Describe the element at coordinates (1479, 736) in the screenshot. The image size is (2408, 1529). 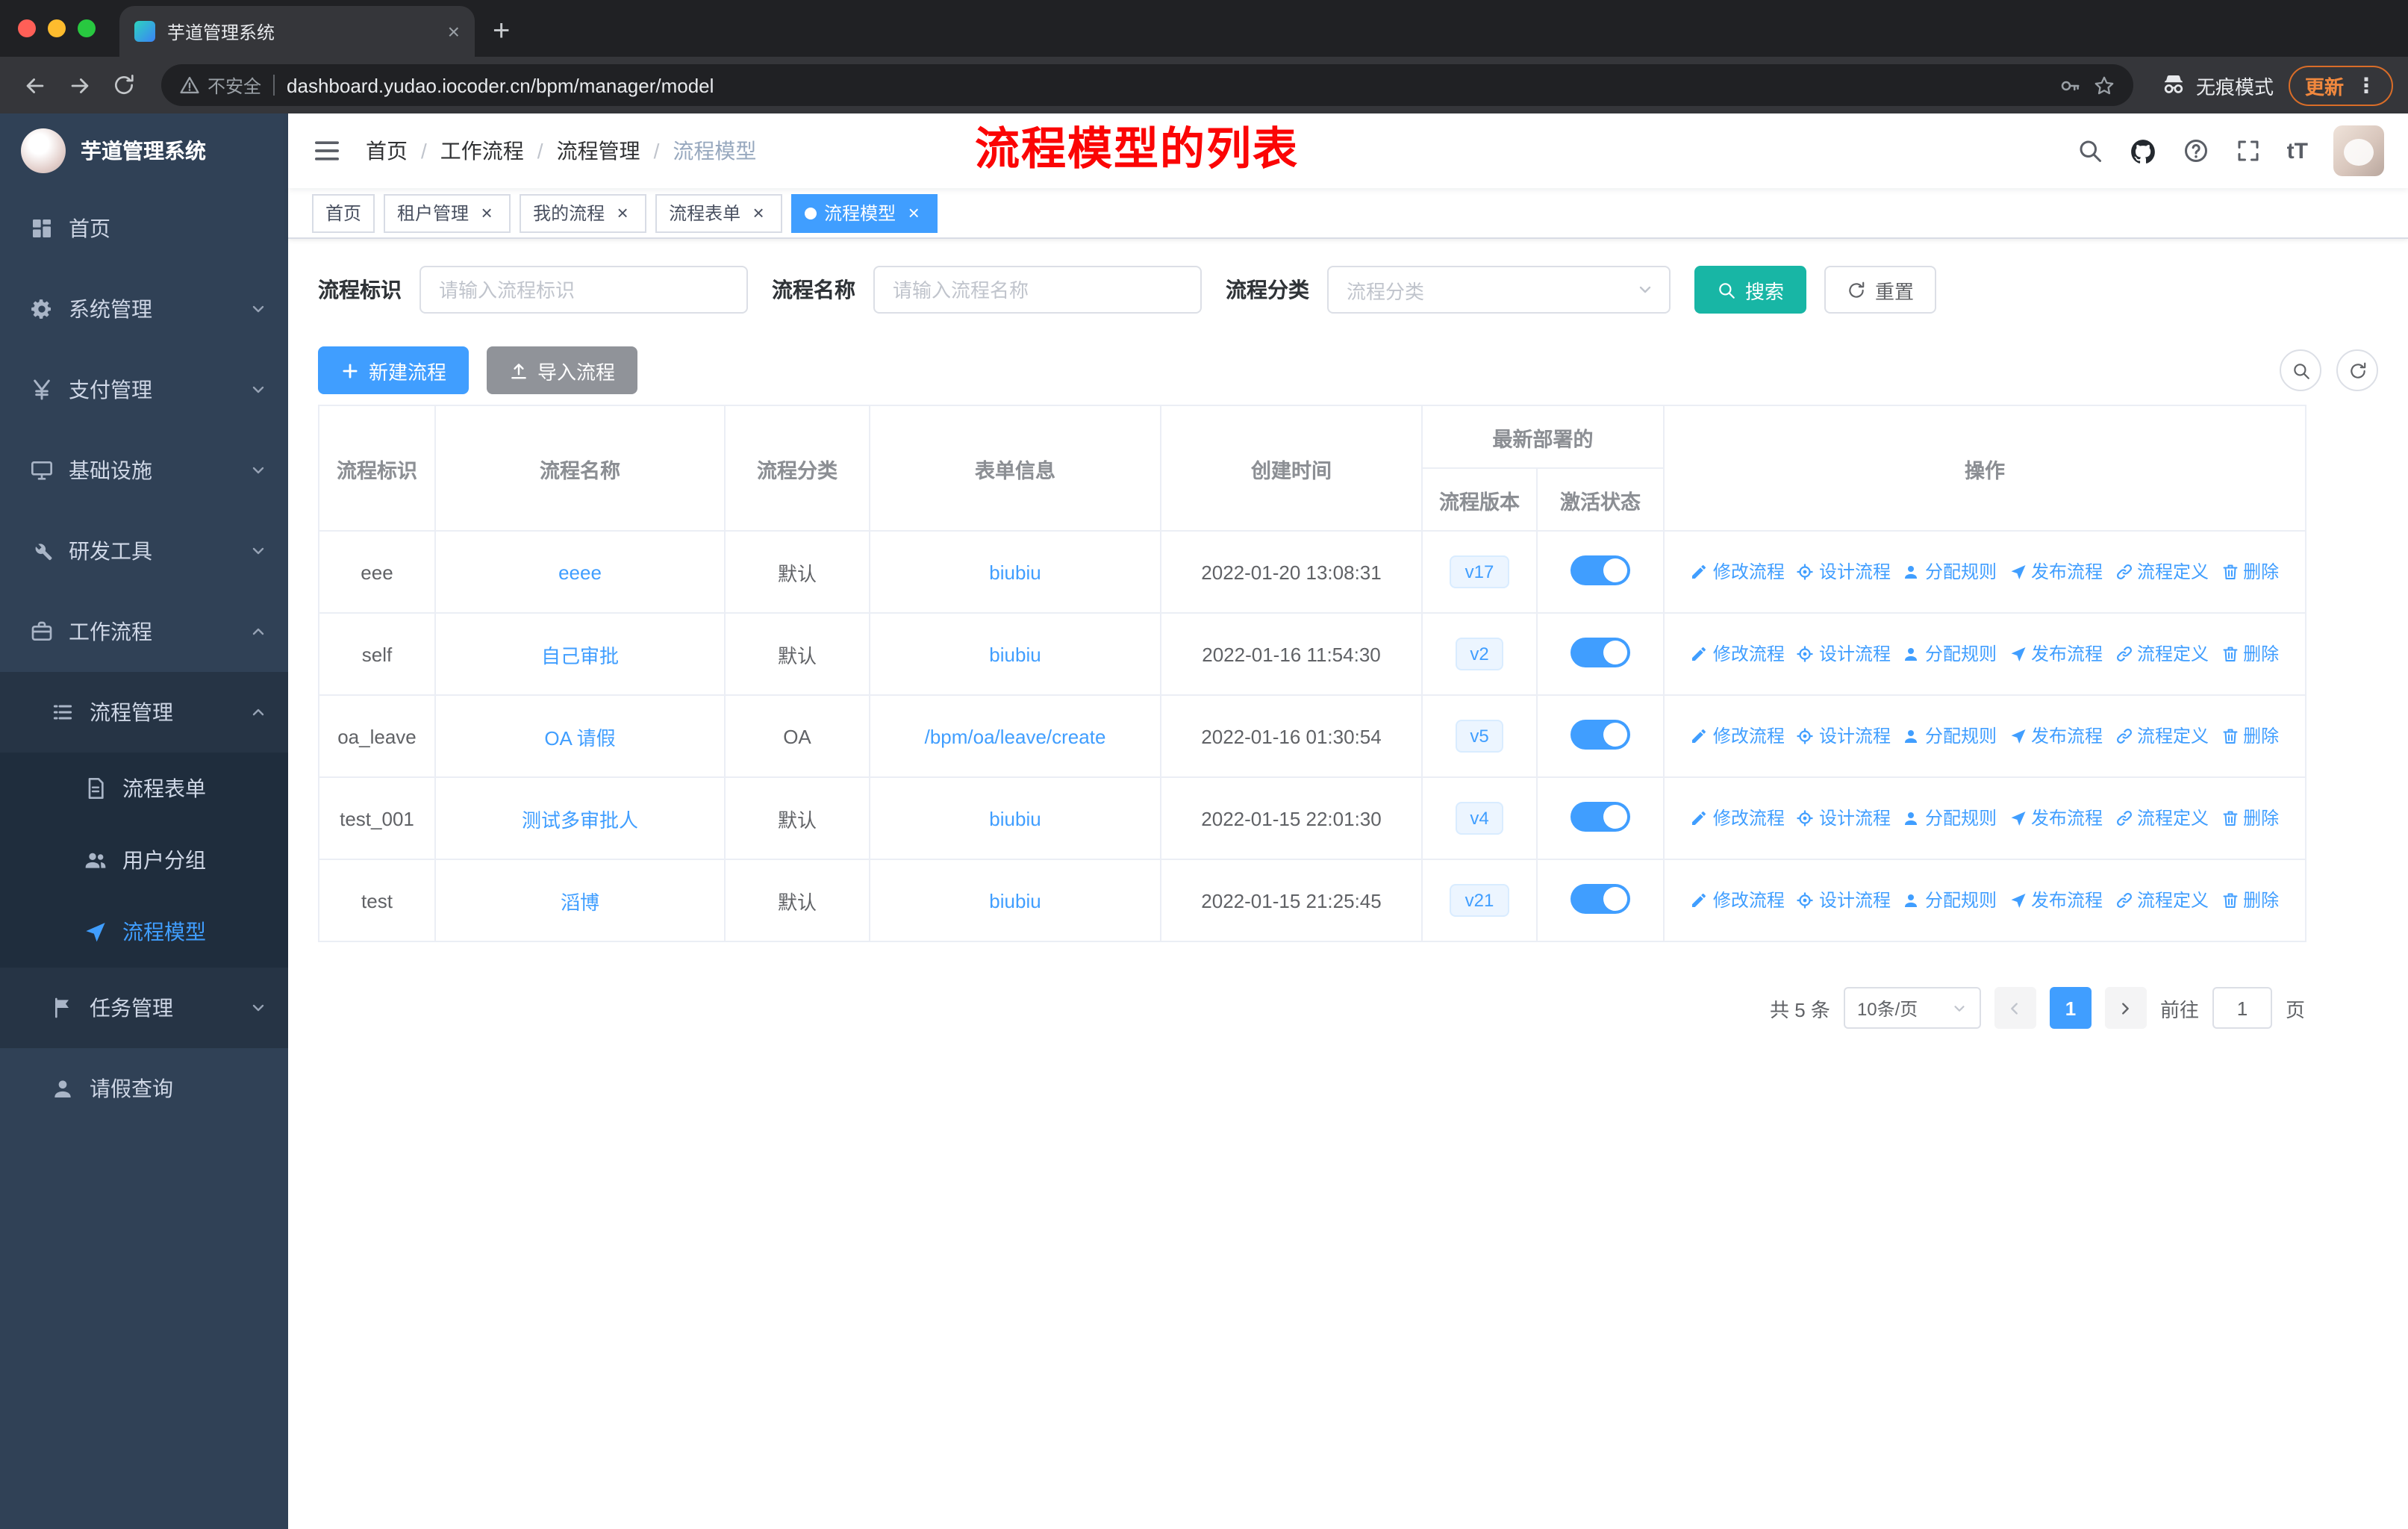
I see `version-badge: v5` at that location.